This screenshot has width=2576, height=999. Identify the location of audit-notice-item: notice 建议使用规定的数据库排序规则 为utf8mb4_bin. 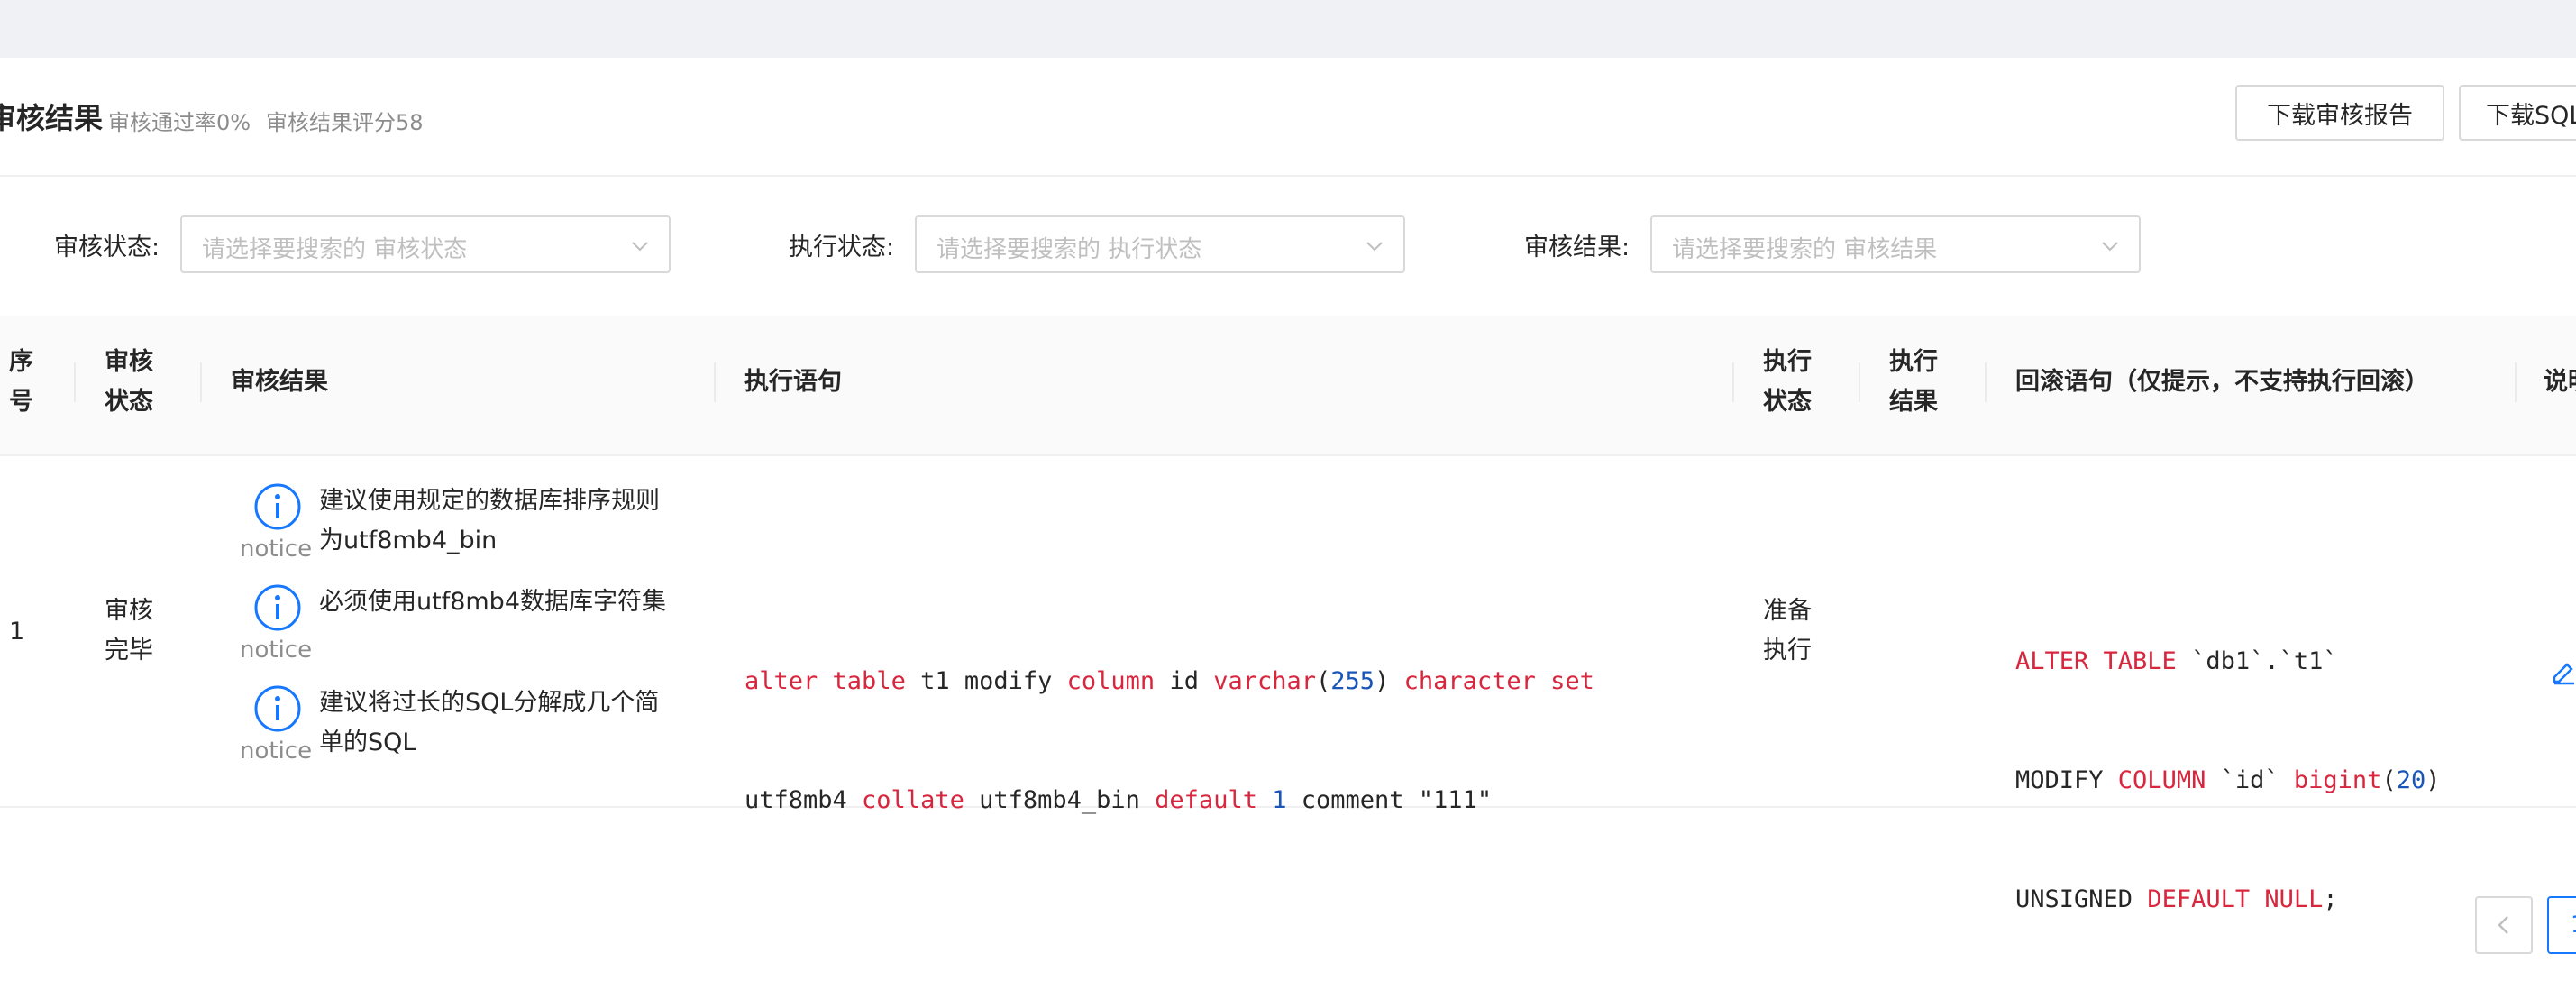
(457, 531).